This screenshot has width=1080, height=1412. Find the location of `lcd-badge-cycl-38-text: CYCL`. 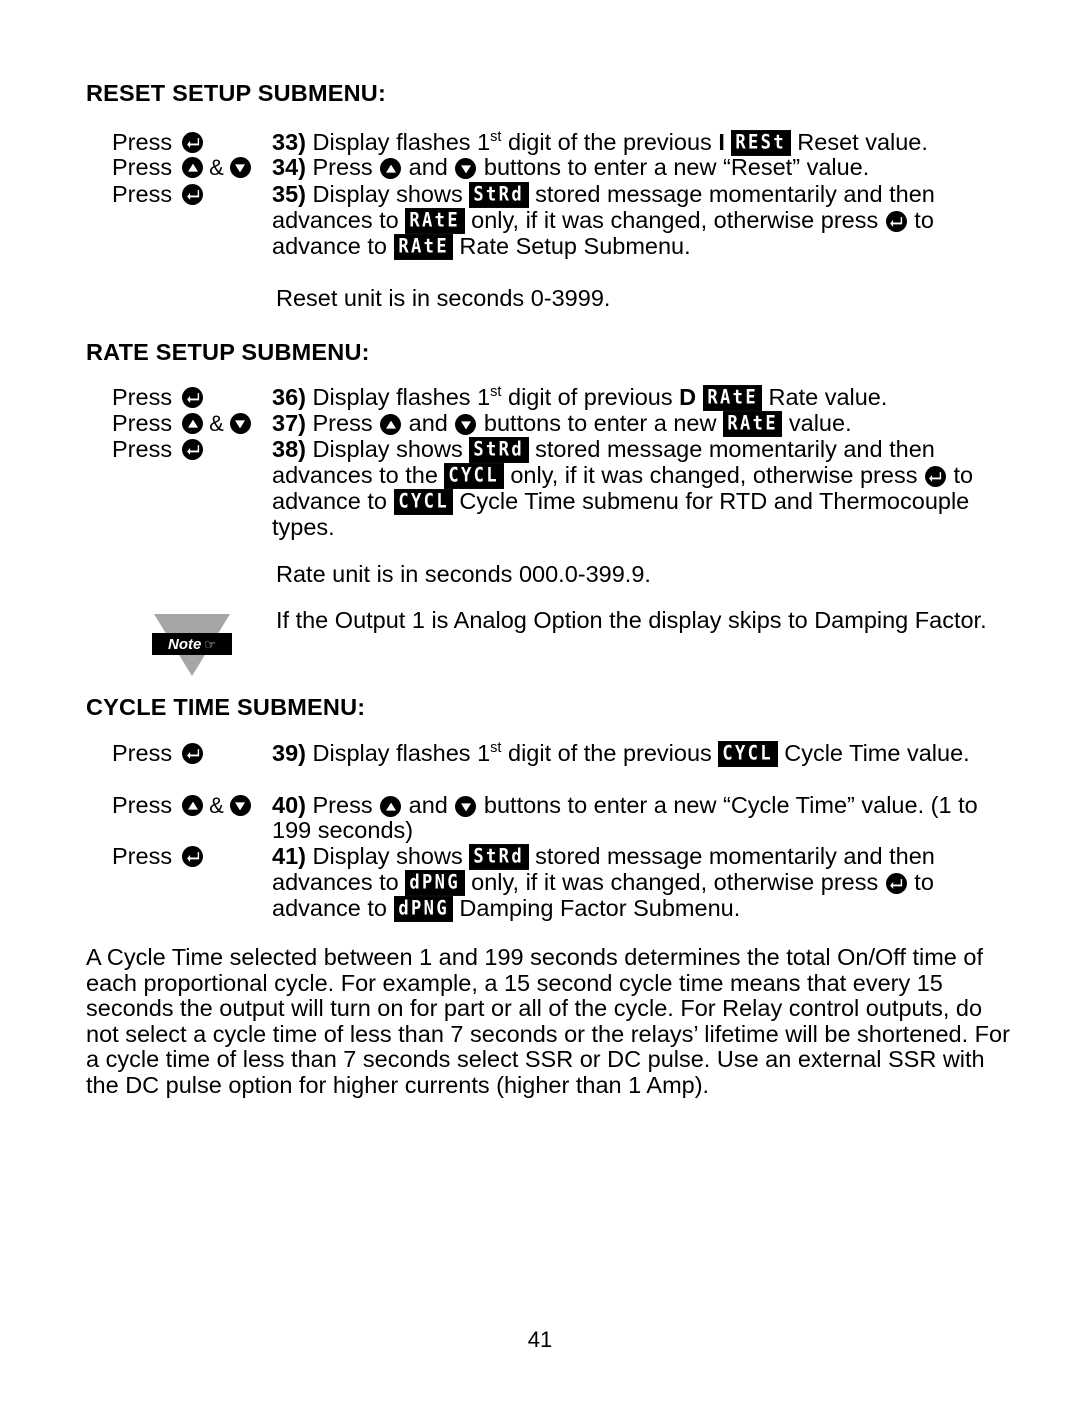

lcd-badge-cycl-38-text: CYCL is located at coordinates (474, 475).